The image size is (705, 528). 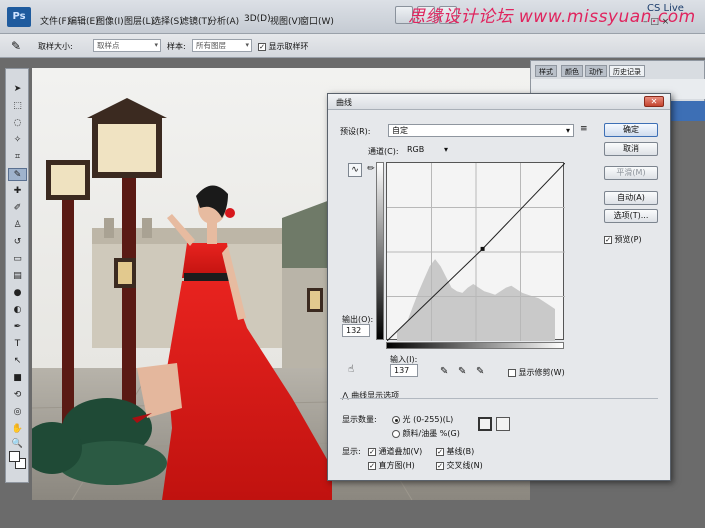 What do you see at coordinates (17, 327) in the screenshot?
I see `pen-tool-icon: ✒` at bounding box center [17, 327].